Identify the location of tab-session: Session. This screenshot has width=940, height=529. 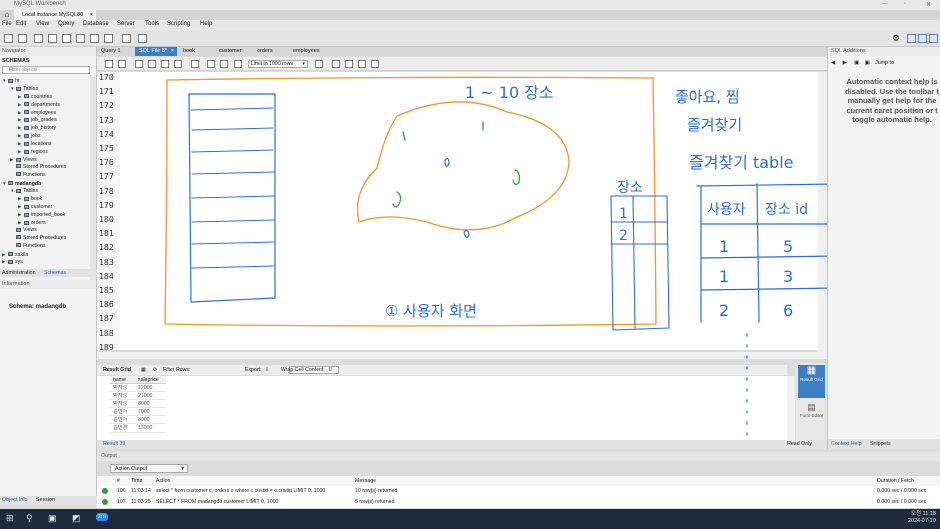
(45, 500).